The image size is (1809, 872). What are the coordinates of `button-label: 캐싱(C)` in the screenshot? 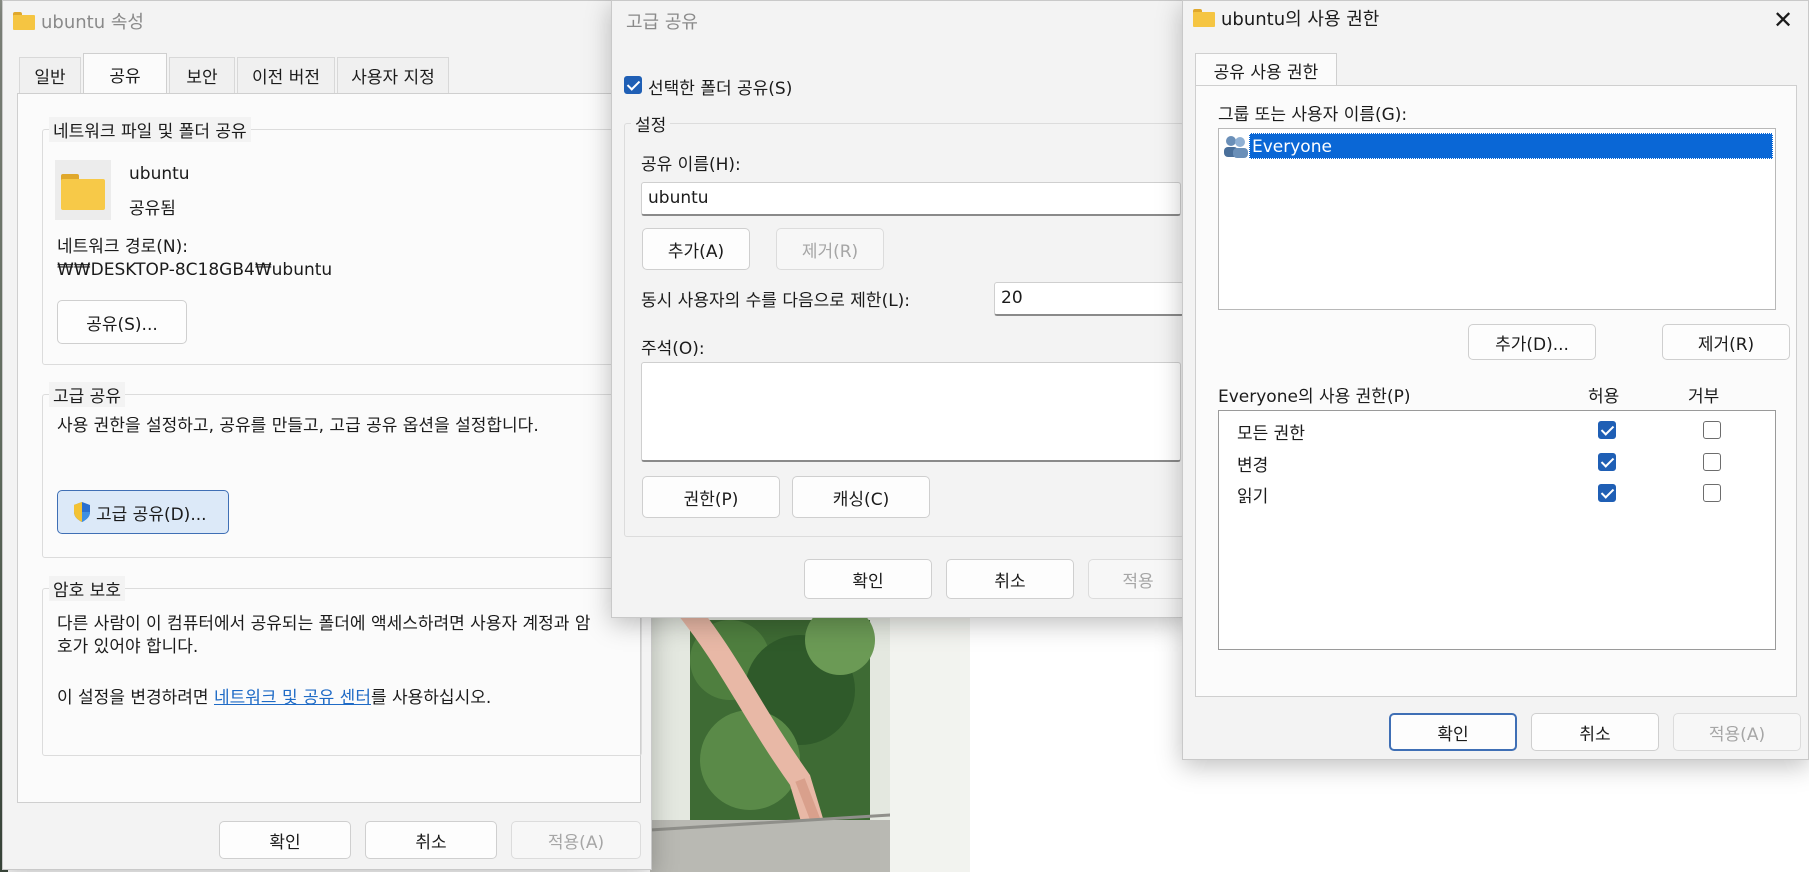 It's located at (861, 499).